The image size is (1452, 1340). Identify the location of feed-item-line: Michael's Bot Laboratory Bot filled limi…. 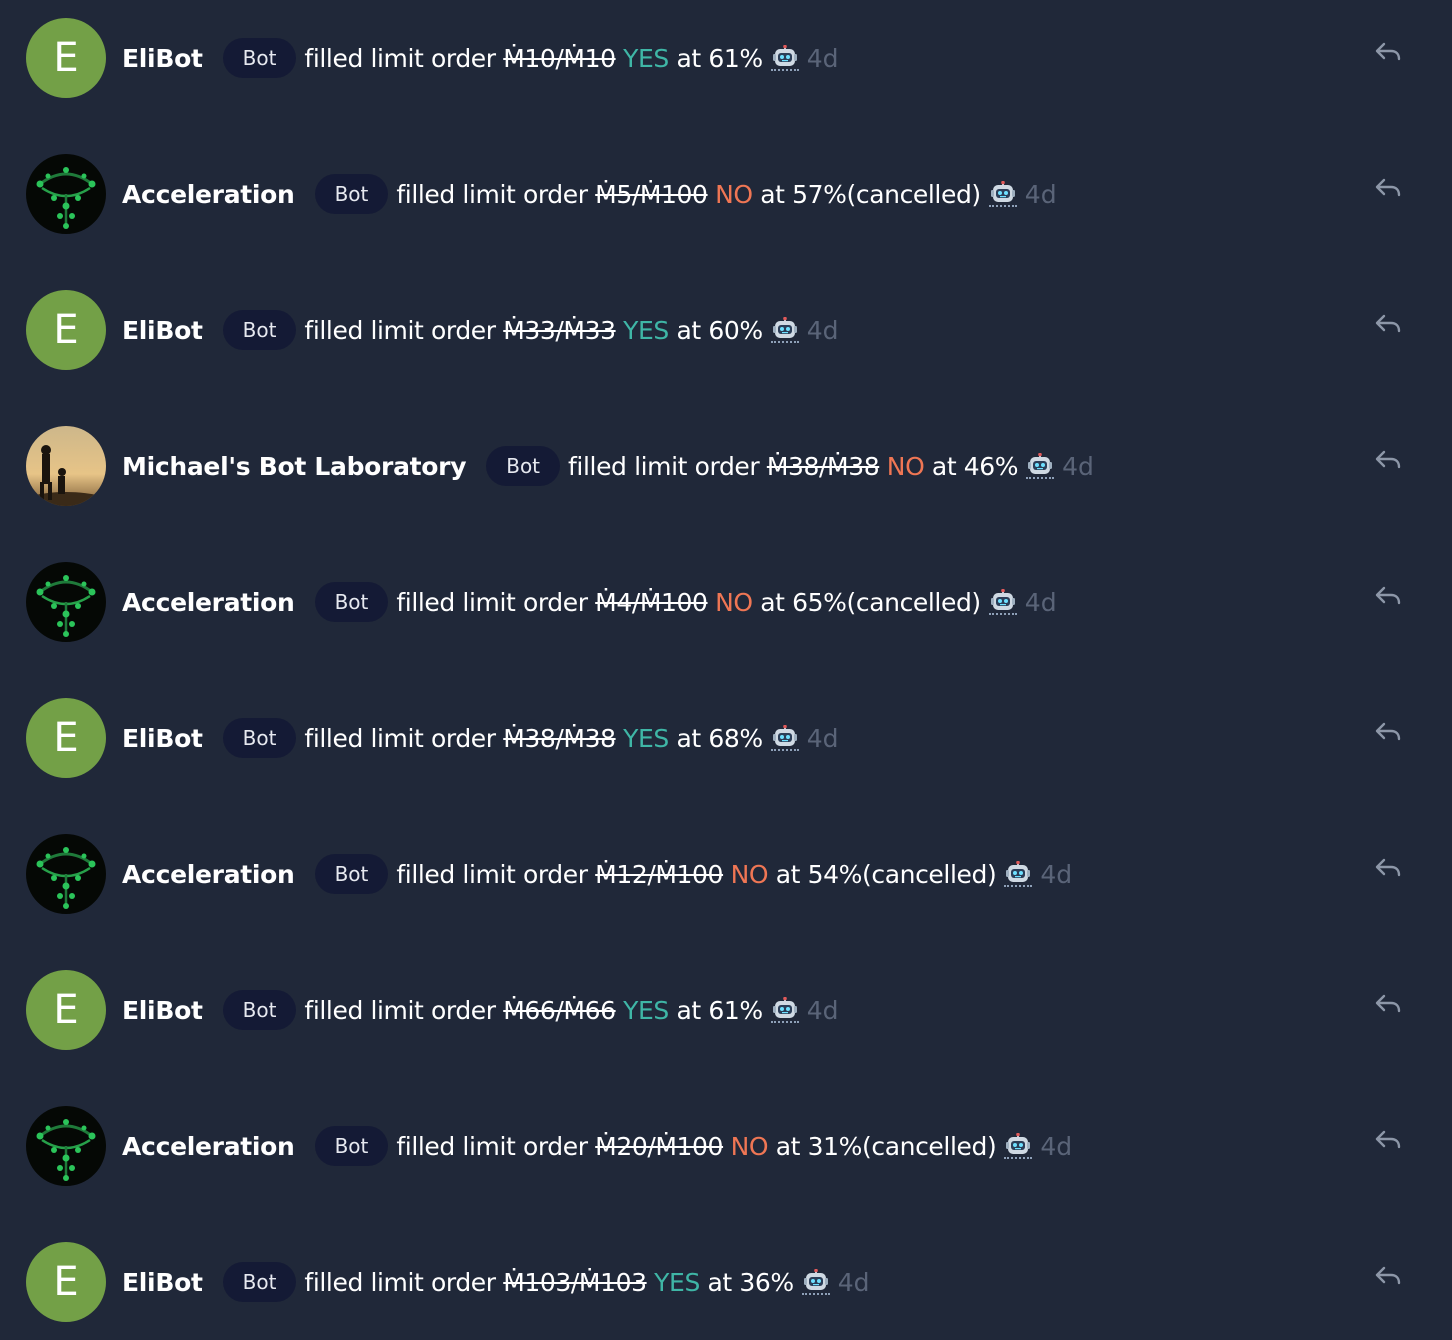
(608, 466).